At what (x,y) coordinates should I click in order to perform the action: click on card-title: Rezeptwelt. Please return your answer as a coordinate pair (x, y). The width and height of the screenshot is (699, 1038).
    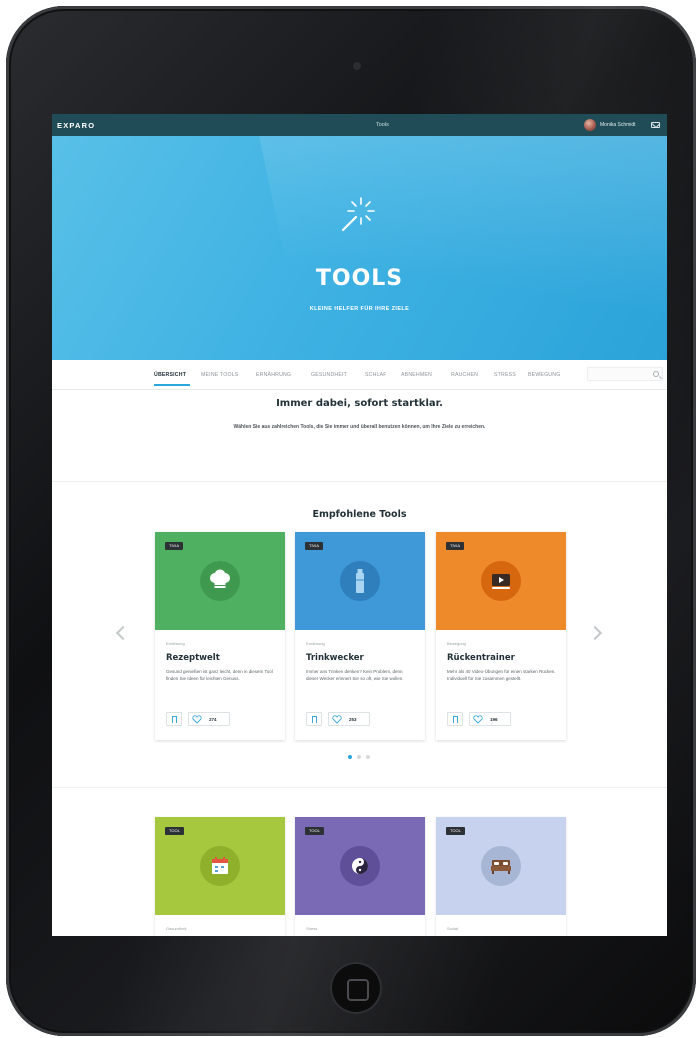
    Looking at the image, I should click on (193, 658).